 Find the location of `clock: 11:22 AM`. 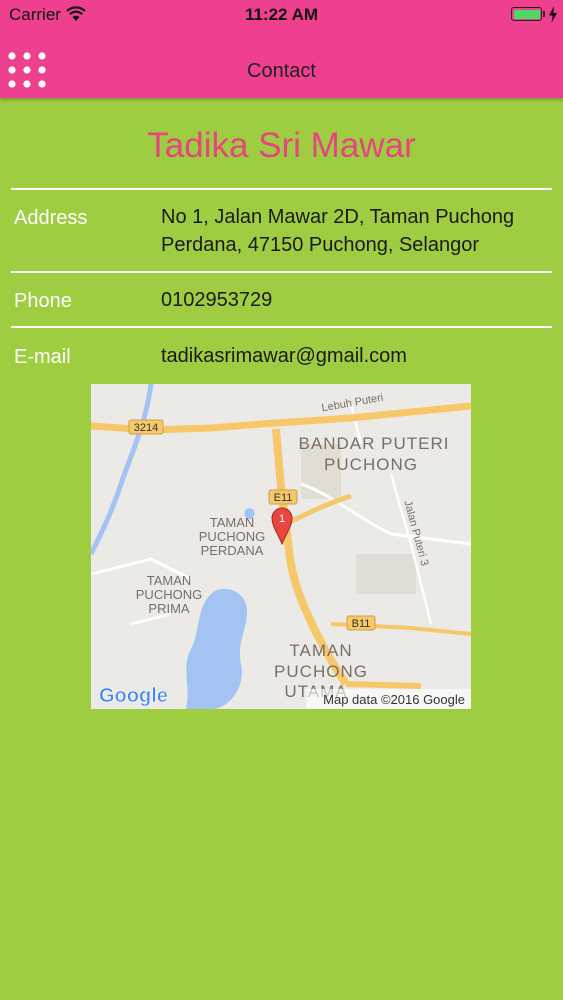

clock: 11:22 AM is located at coordinates (281, 14).